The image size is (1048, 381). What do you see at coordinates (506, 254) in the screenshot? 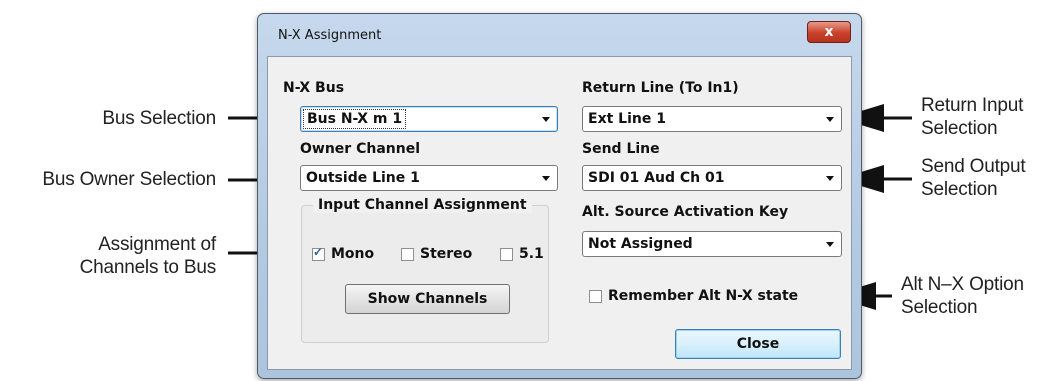
I see `surround-checkbox` at bounding box center [506, 254].